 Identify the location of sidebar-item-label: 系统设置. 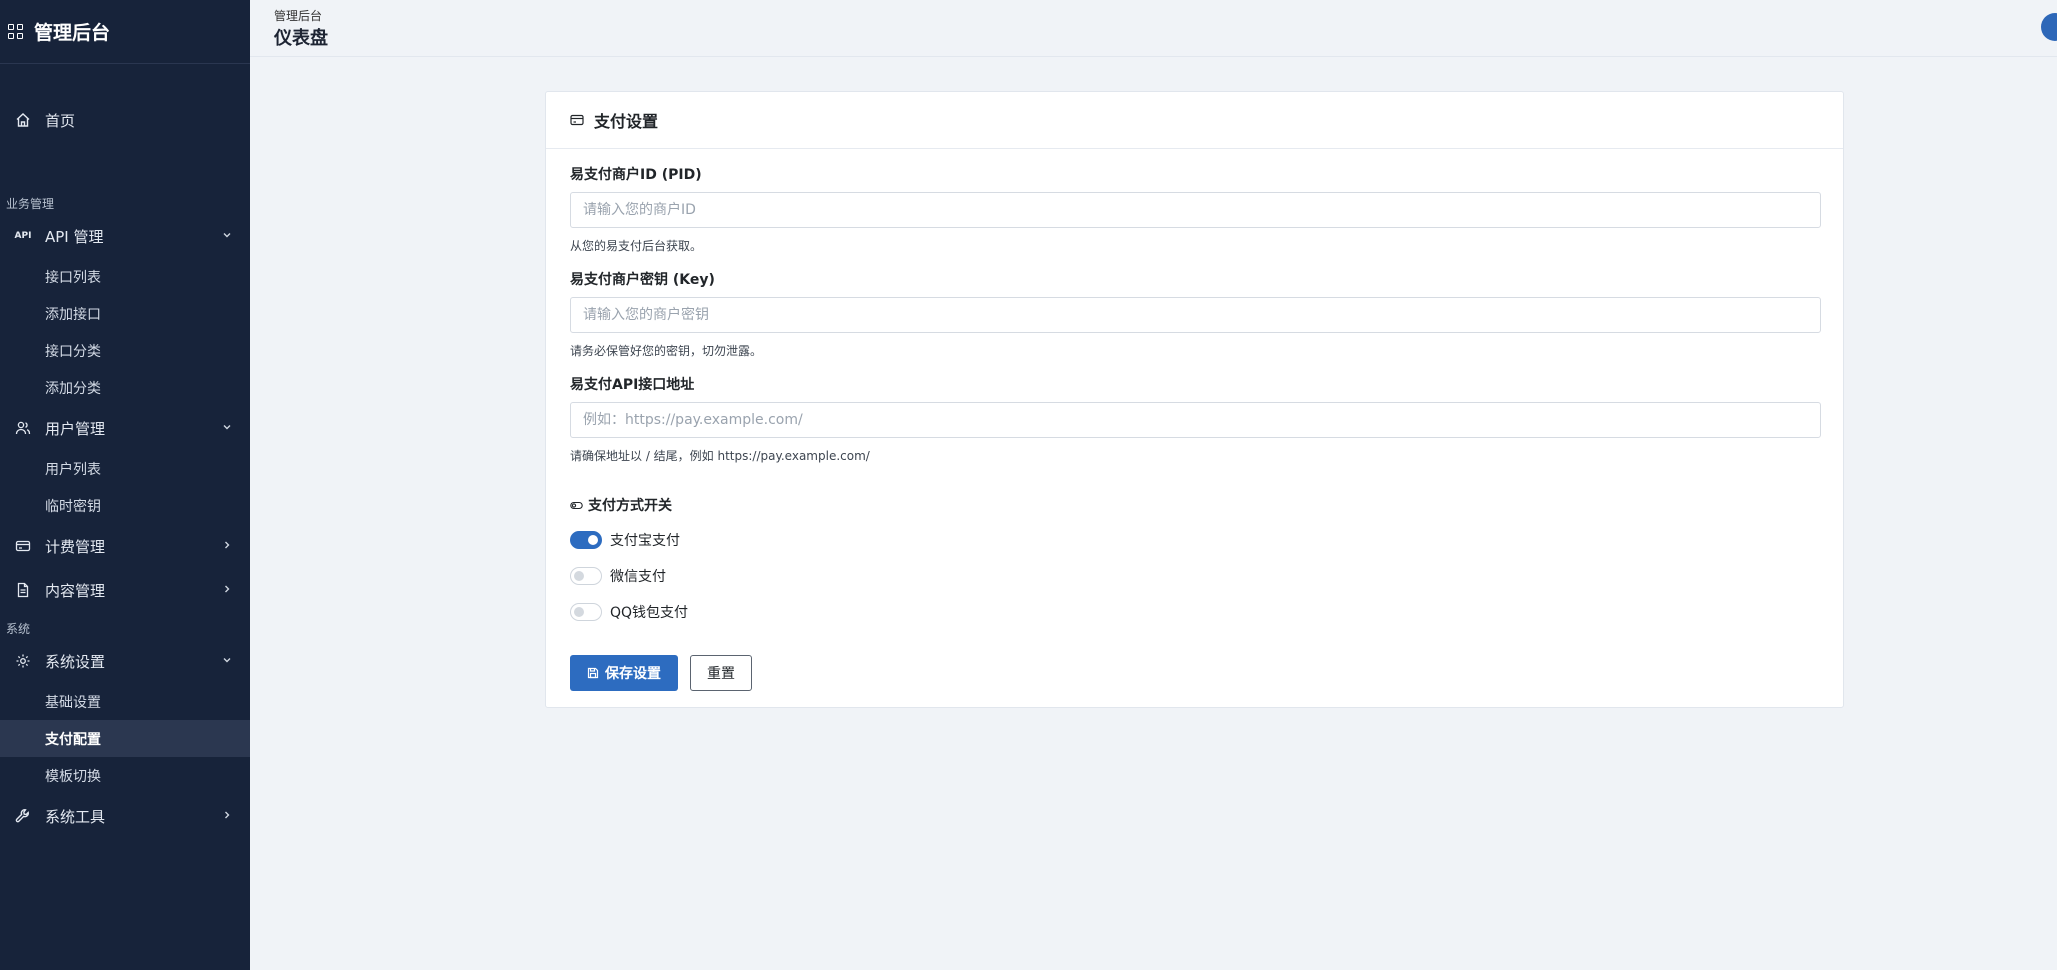
(75, 661).